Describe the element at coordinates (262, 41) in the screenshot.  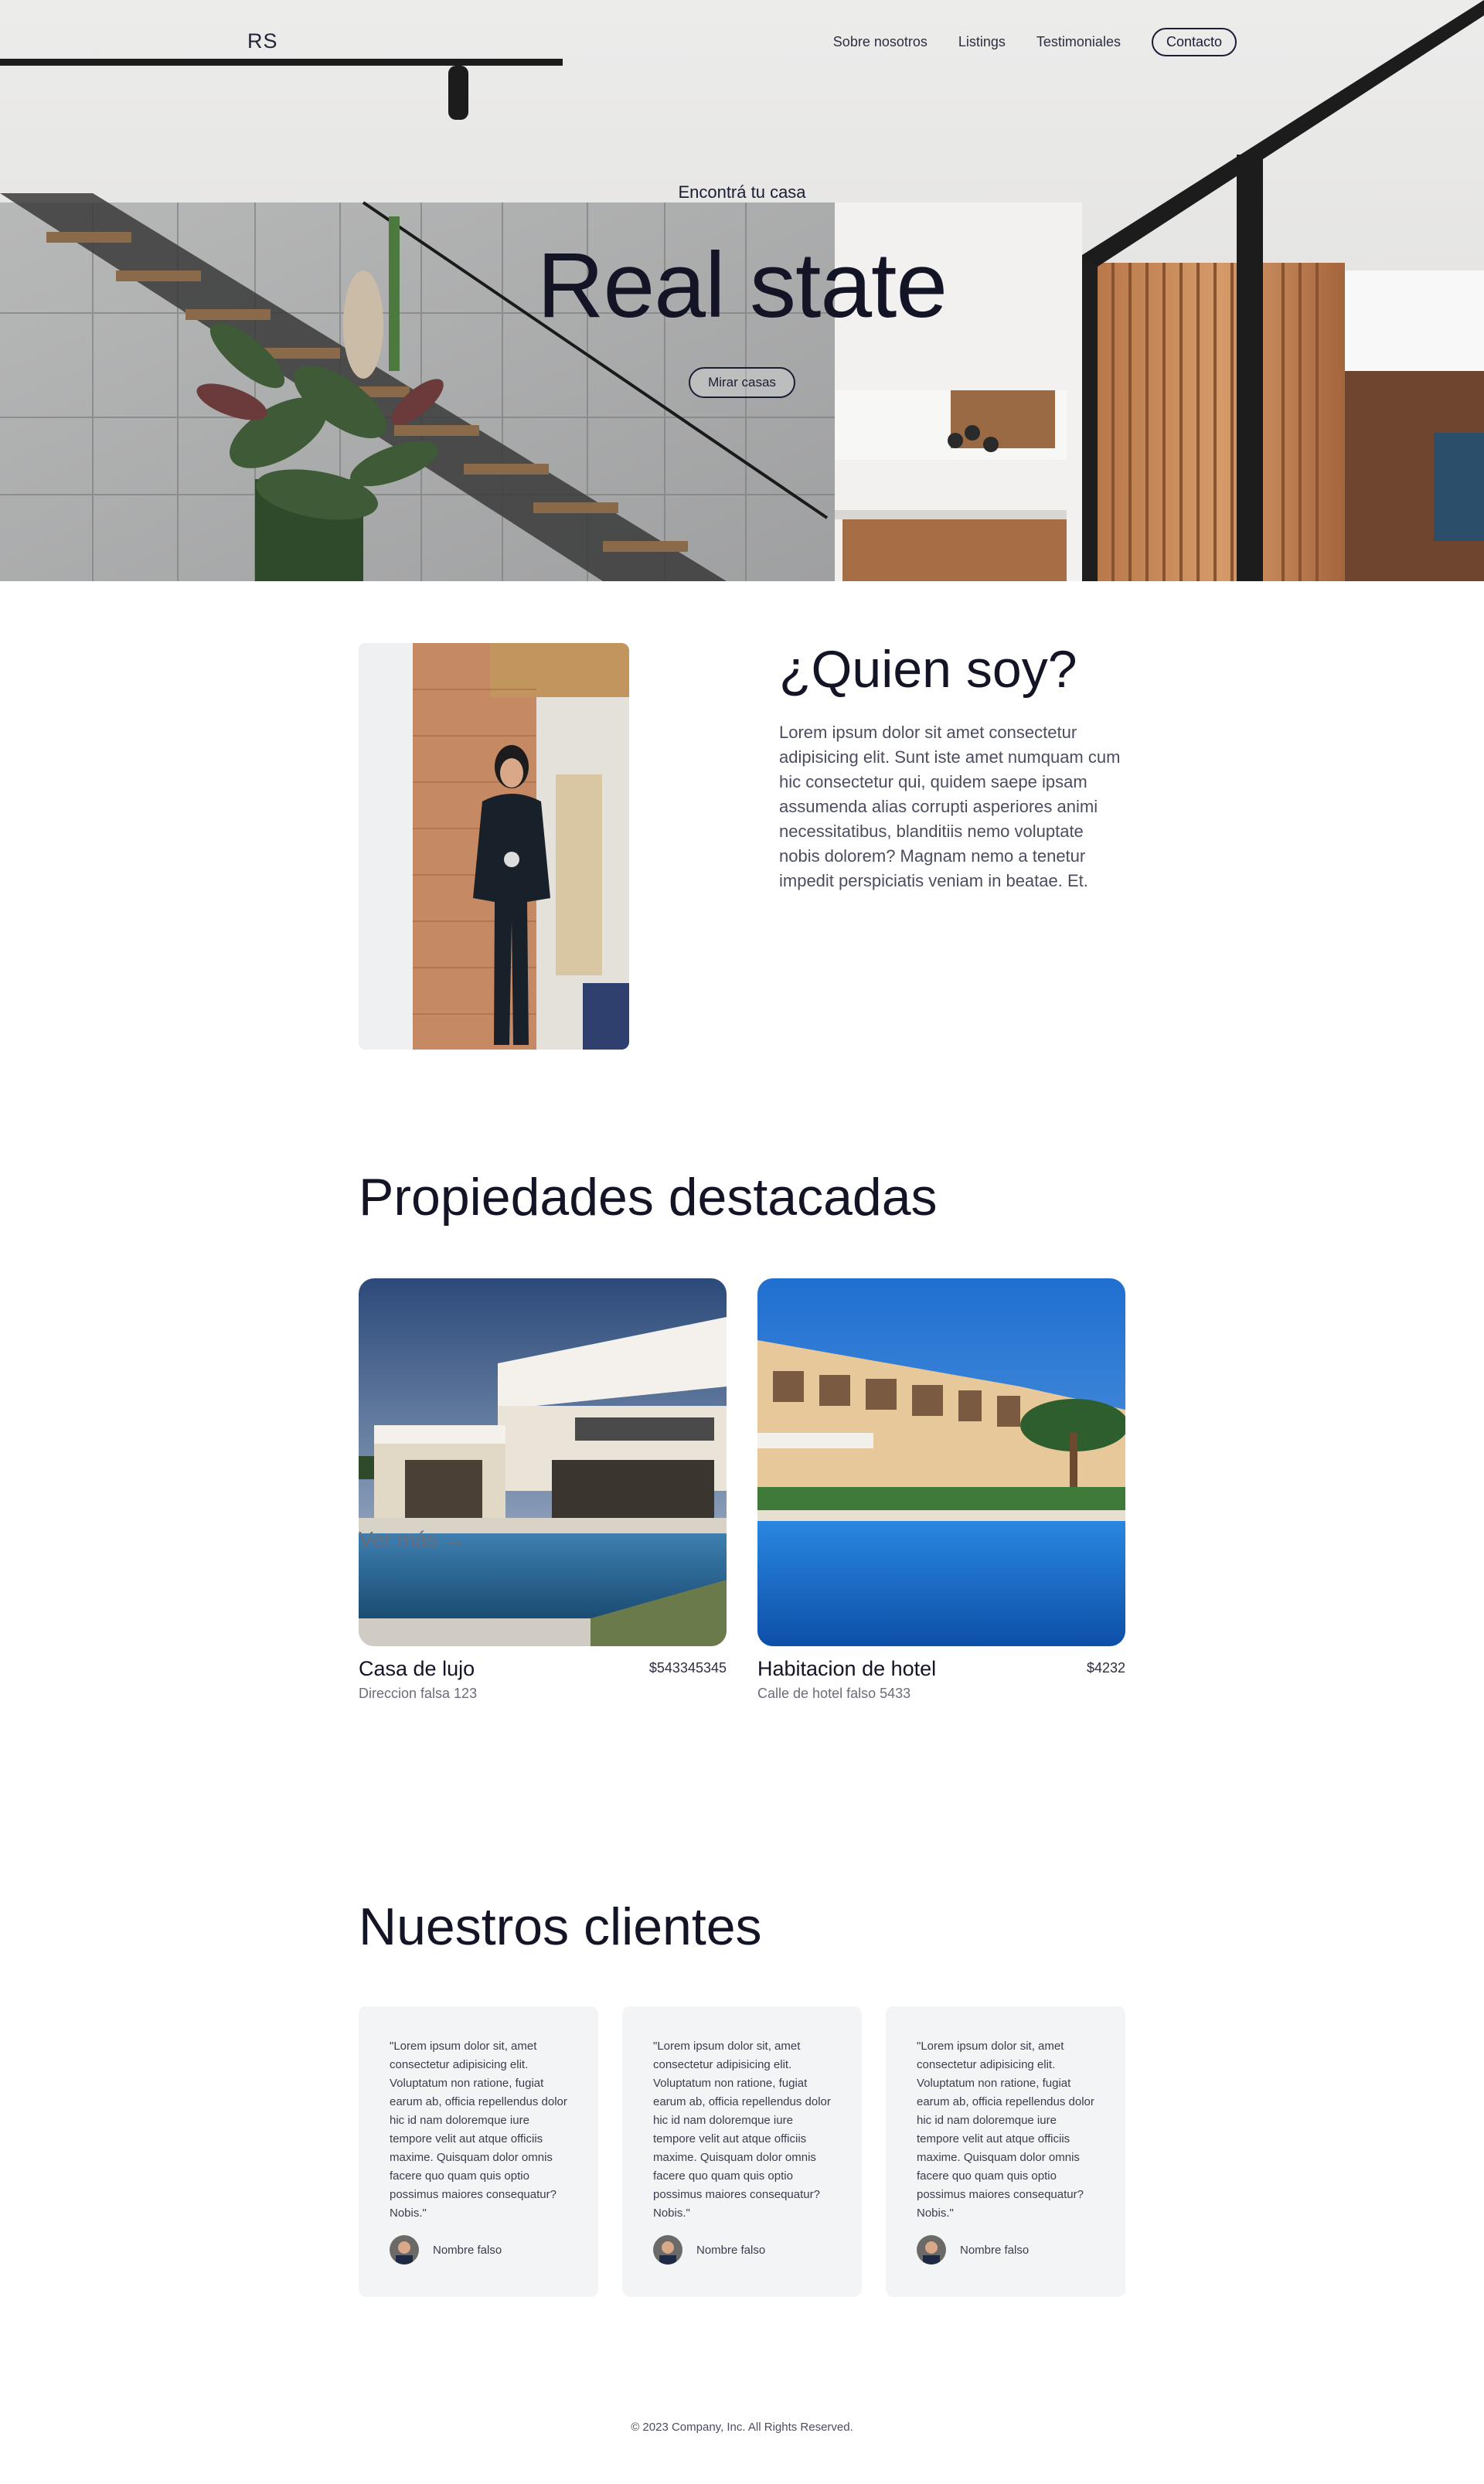
I see `logo: RS` at that location.